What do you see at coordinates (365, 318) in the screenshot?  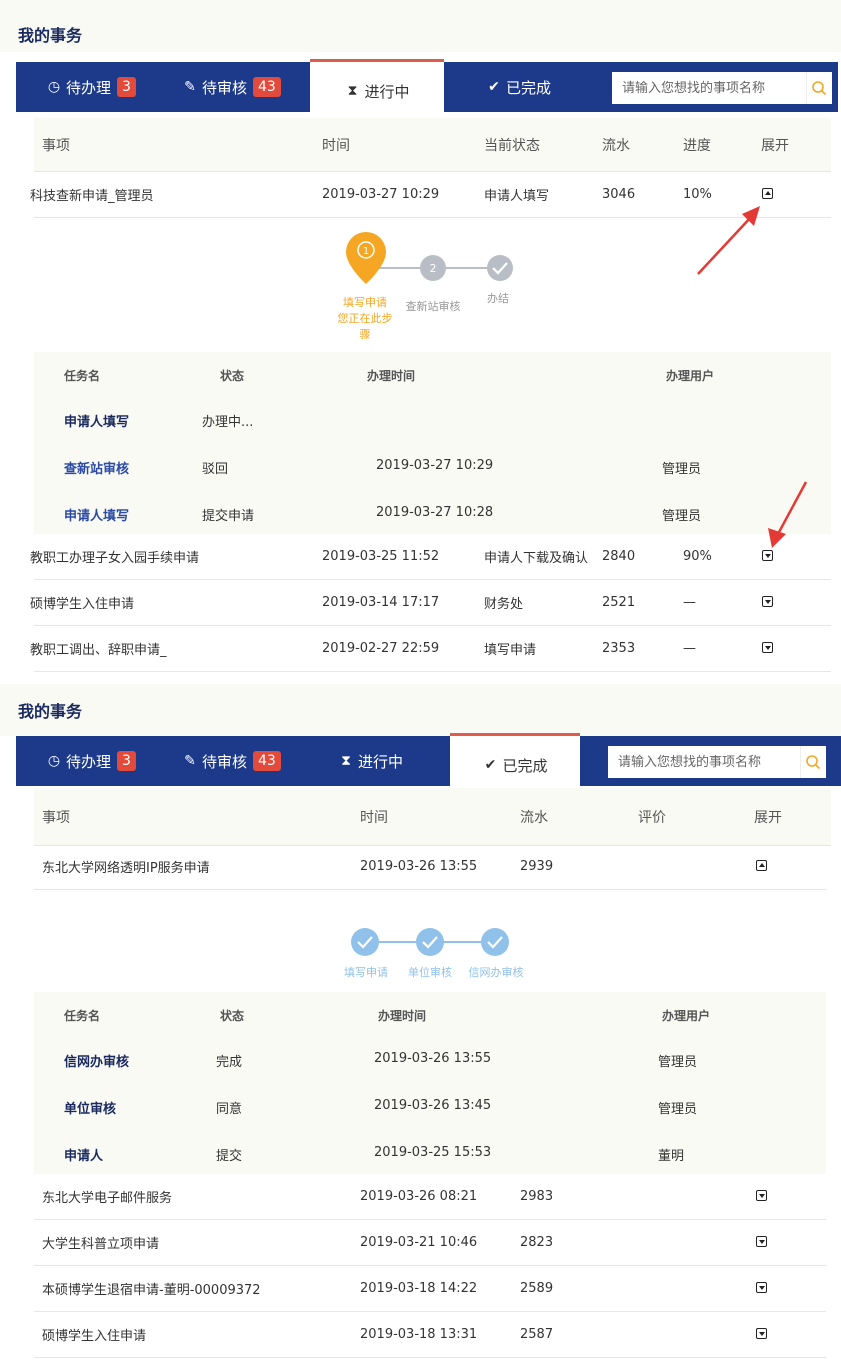 I see `step-label-active: 填写申请 您正在此步 骤` at bounding box center [365, 318].